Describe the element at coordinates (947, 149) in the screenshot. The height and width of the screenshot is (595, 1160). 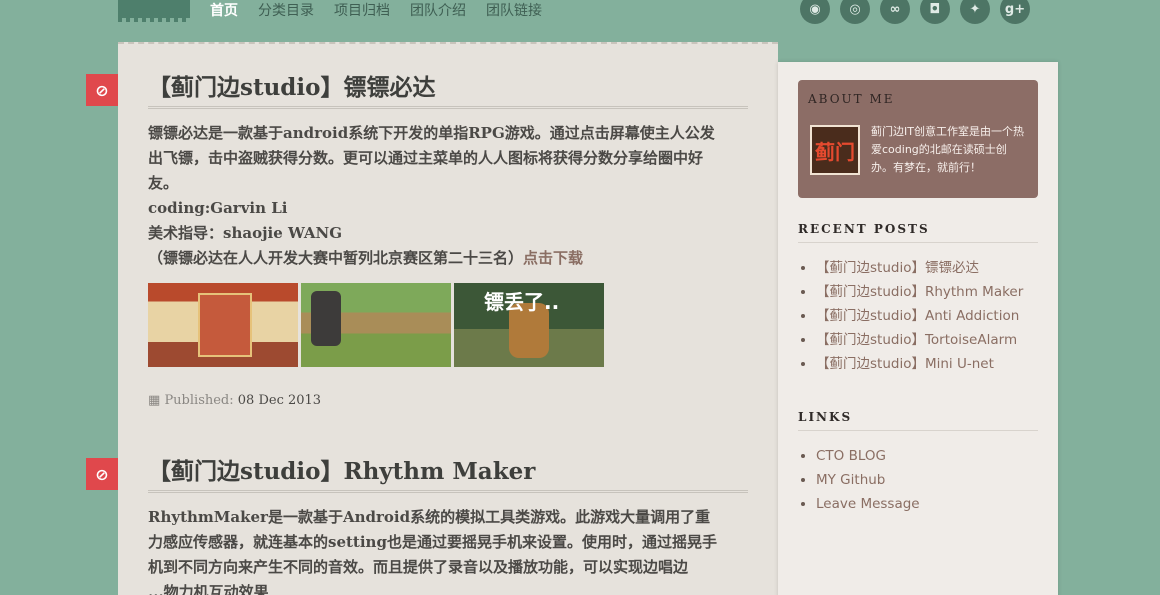
I see `about-text: 蓟门边IT创意工作室是由一个热爱coding的北邮在读硕士创办。有梦在，就前行！` at that location.